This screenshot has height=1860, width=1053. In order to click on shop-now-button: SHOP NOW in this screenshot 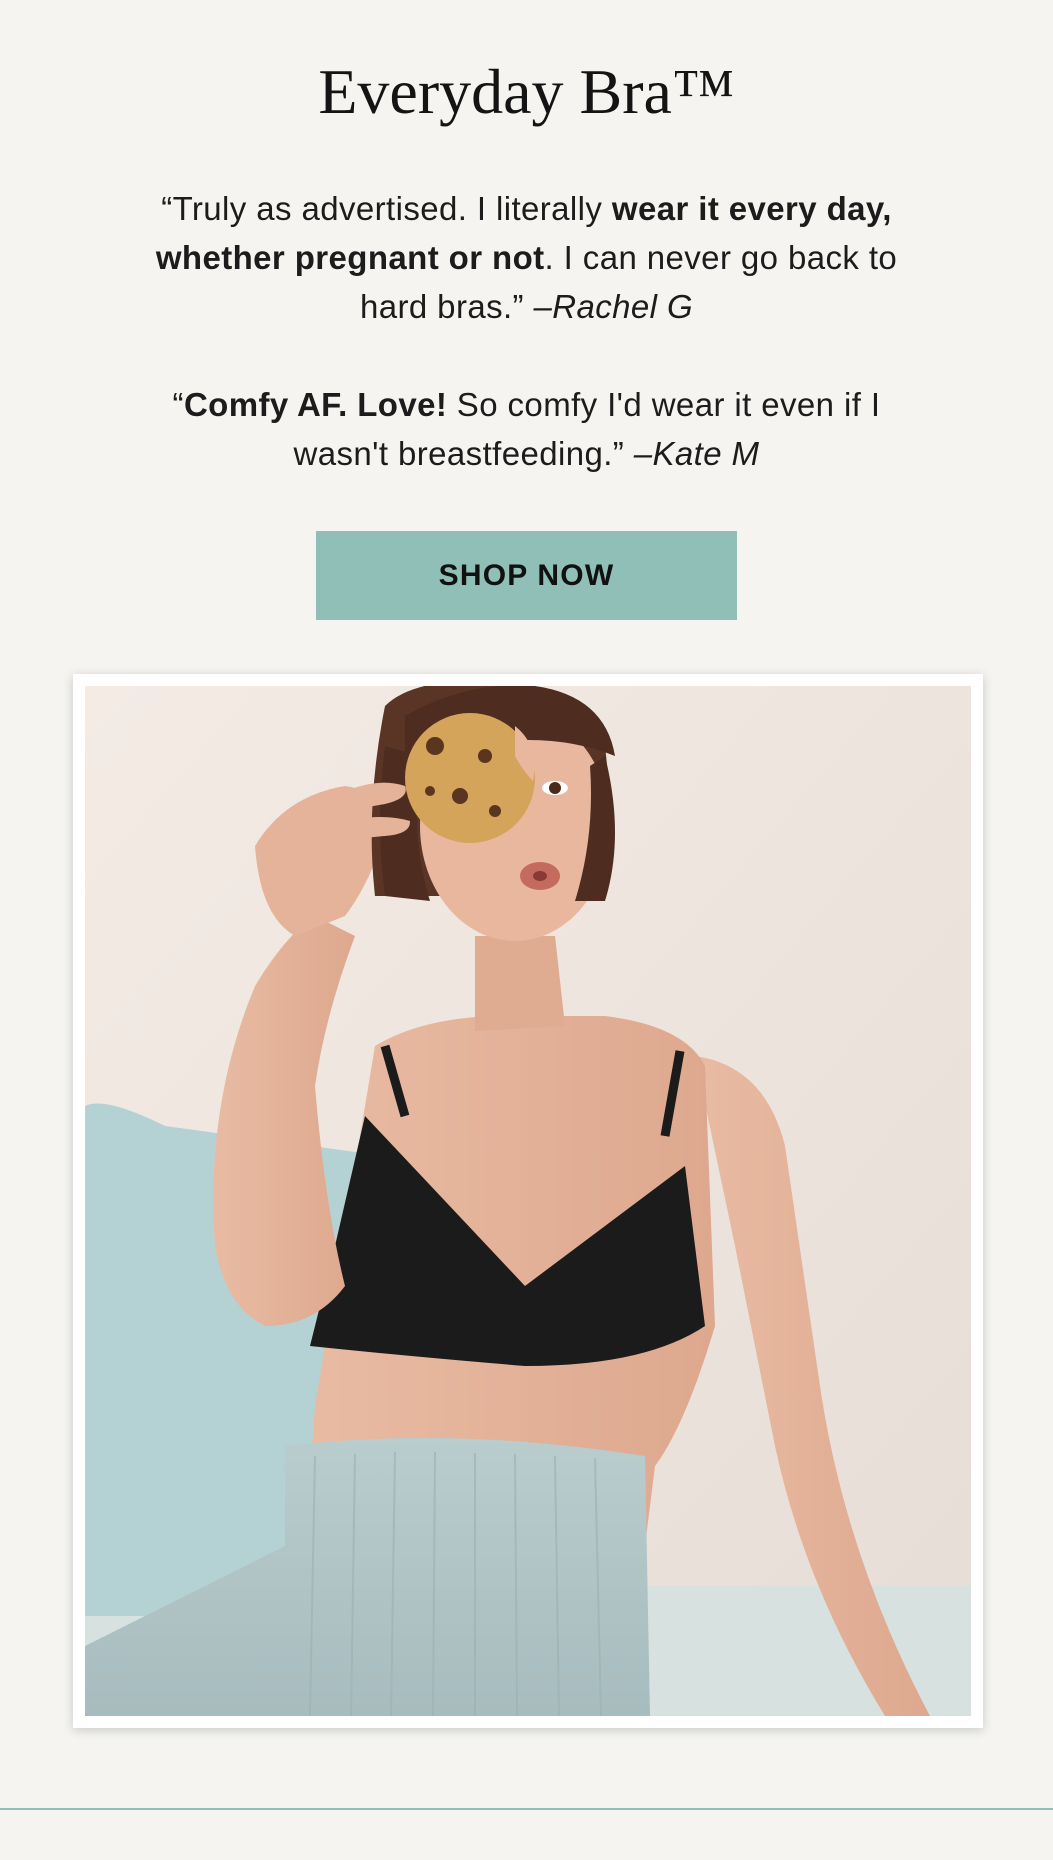, I will do `click(526, 575)`.